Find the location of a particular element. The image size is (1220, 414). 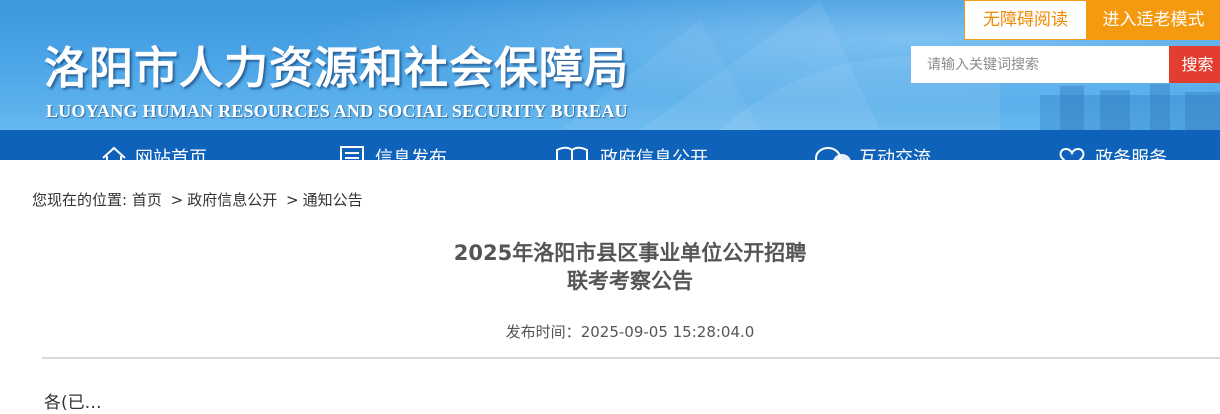

site-title: 洛阳市人力资源和社会保障局 is located at coordinates (336, 68).